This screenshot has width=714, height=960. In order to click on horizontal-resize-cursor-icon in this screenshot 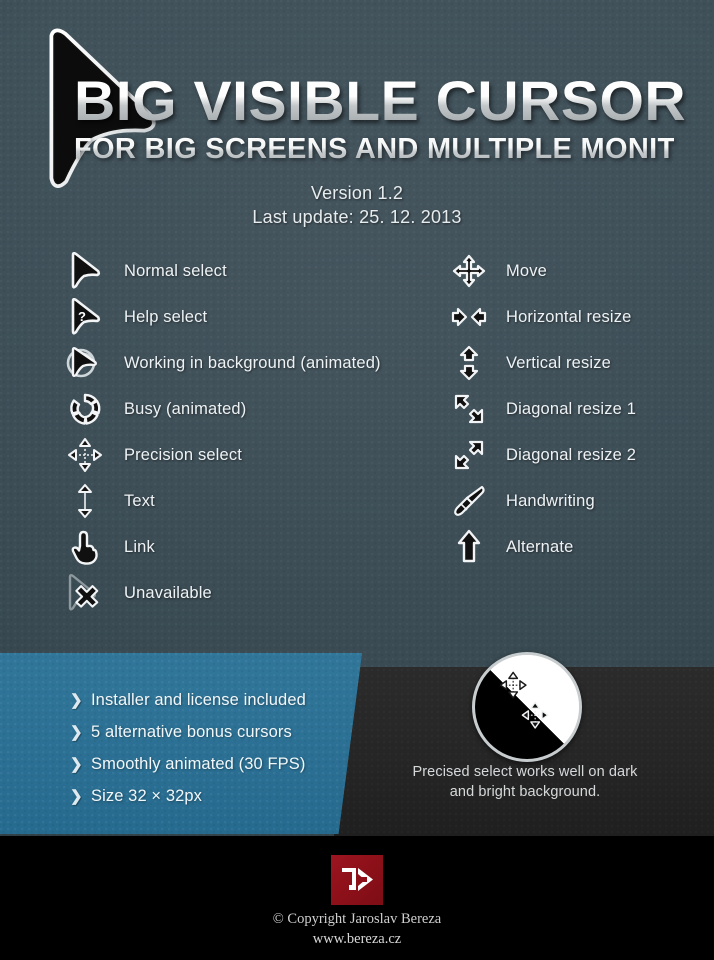, I will do `click(469, 317)`.